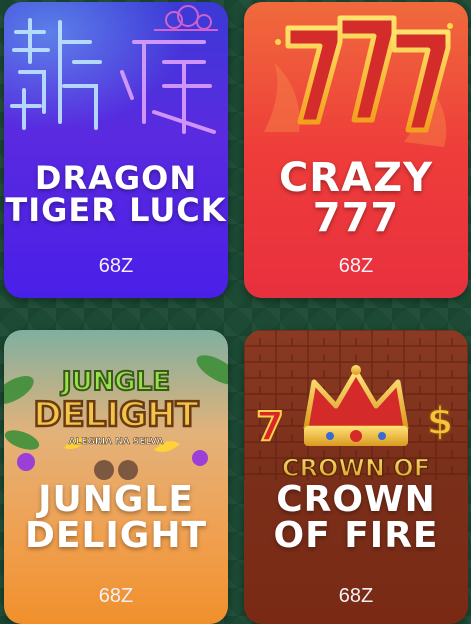 The height and width of the screenshot is (624, 471). I want to click on game-title: CRAZY 777, so click(356, 198).